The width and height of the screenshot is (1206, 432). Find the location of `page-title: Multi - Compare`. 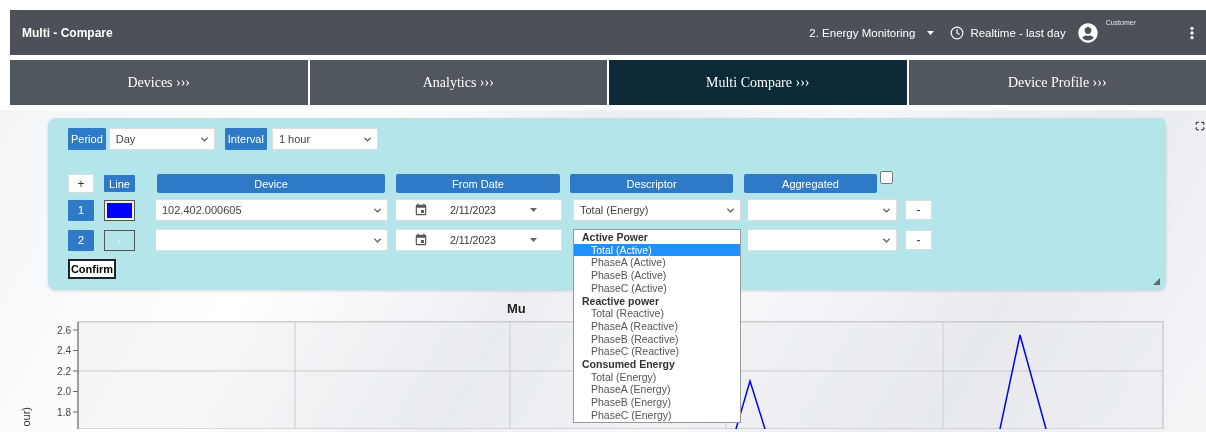

page-title: Multi - Compare is located at coordinates (67, 32).